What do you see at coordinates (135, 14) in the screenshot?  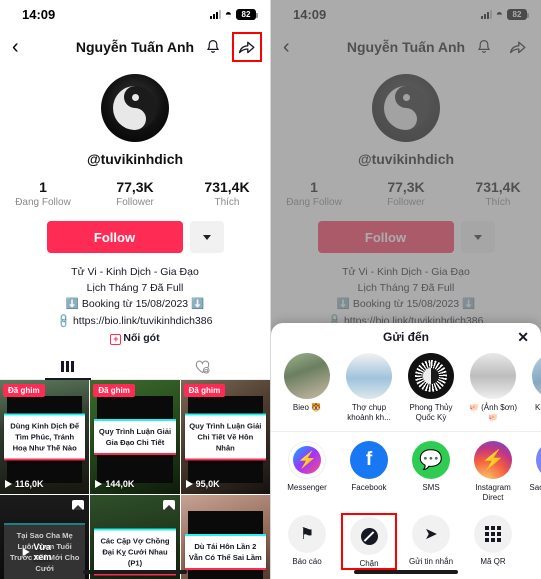 I see `status-bar: 14:09 ◓ 82` at bounding box center [135, 14].